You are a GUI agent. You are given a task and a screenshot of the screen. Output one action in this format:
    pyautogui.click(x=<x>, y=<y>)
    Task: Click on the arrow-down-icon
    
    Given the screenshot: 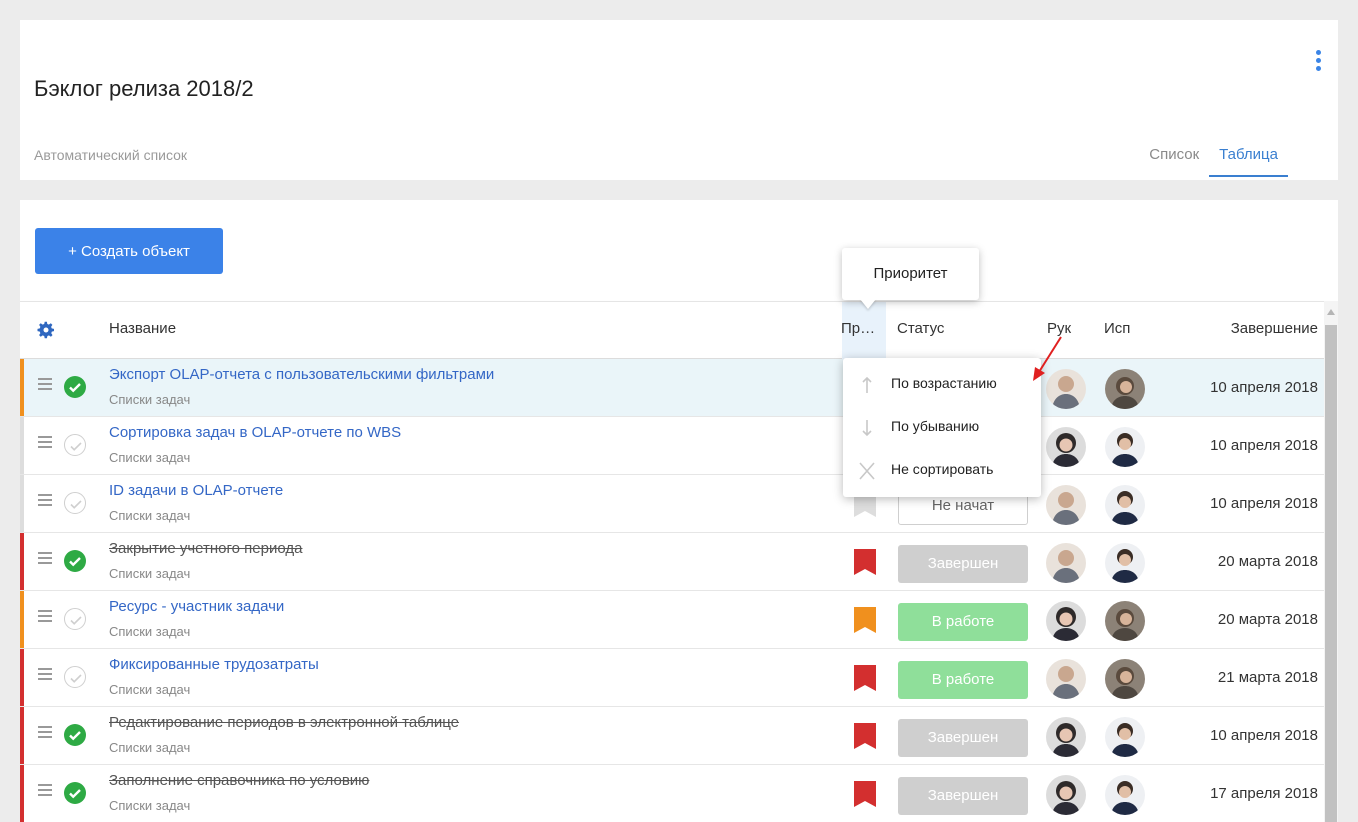 What is the action you would take?
    pyautogui.click(x=867, y=428)
    